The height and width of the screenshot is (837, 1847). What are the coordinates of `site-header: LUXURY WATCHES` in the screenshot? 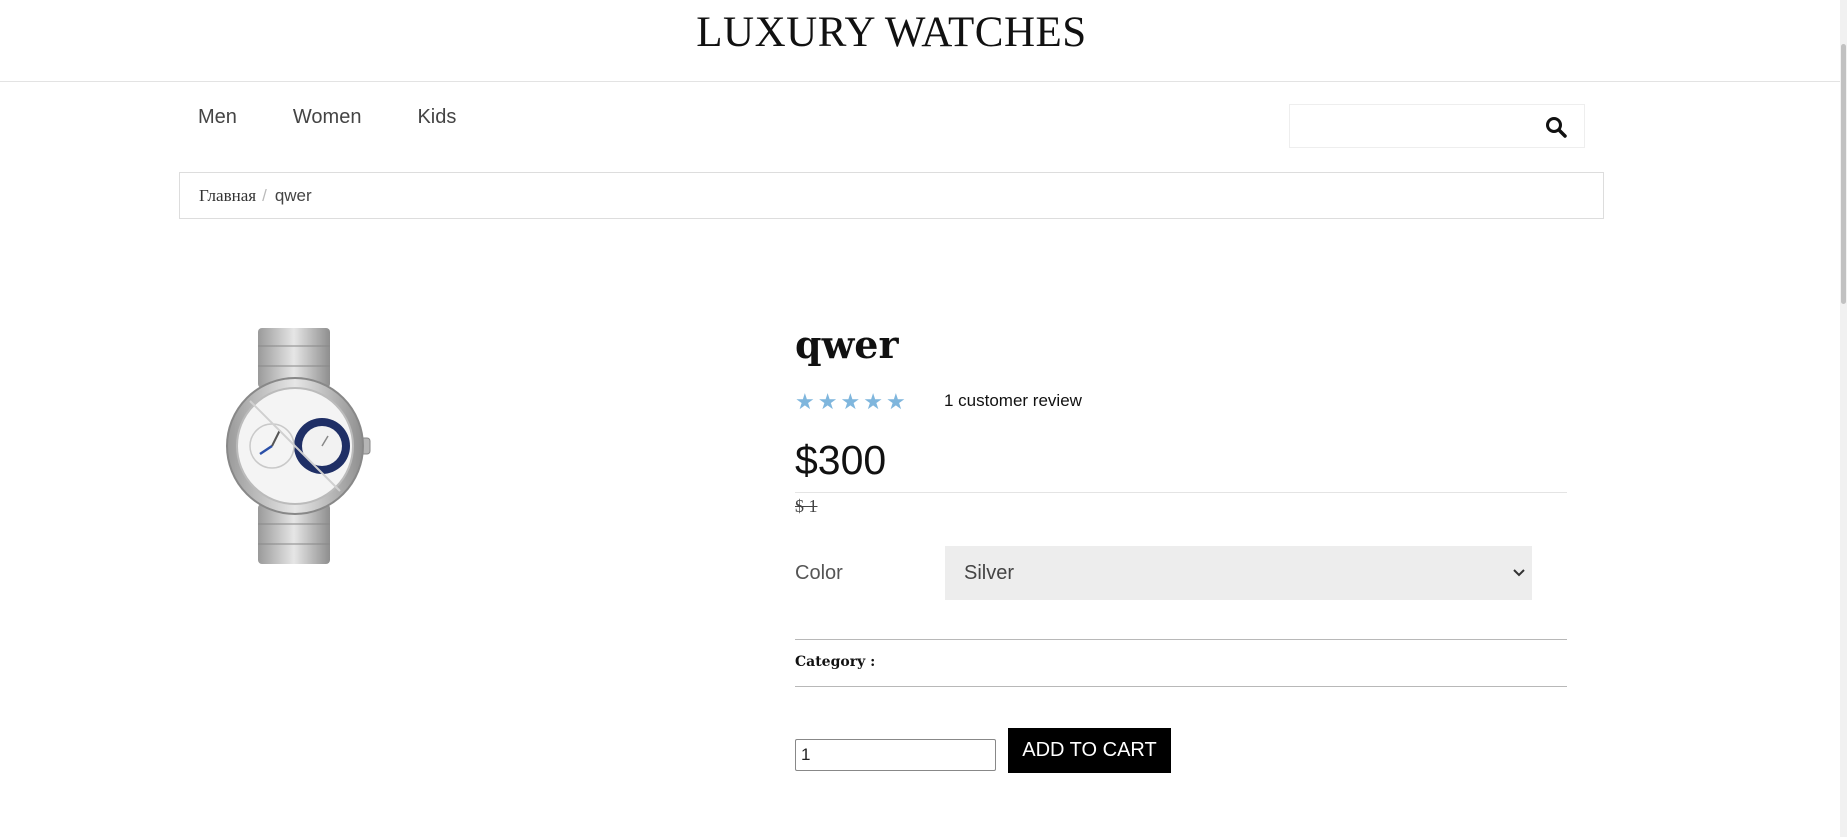 It's located at (923, 41).